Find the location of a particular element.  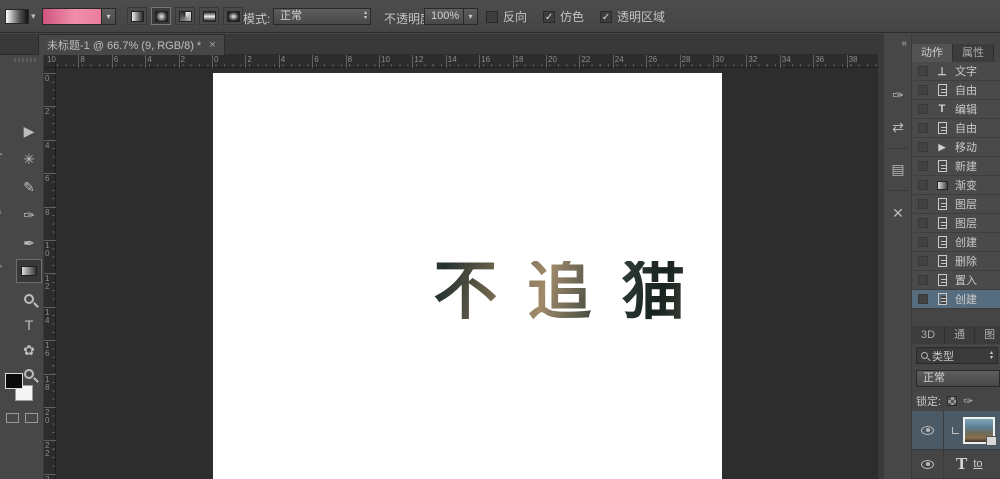

foreground-color-swatch is located at coordinates (14, 381).